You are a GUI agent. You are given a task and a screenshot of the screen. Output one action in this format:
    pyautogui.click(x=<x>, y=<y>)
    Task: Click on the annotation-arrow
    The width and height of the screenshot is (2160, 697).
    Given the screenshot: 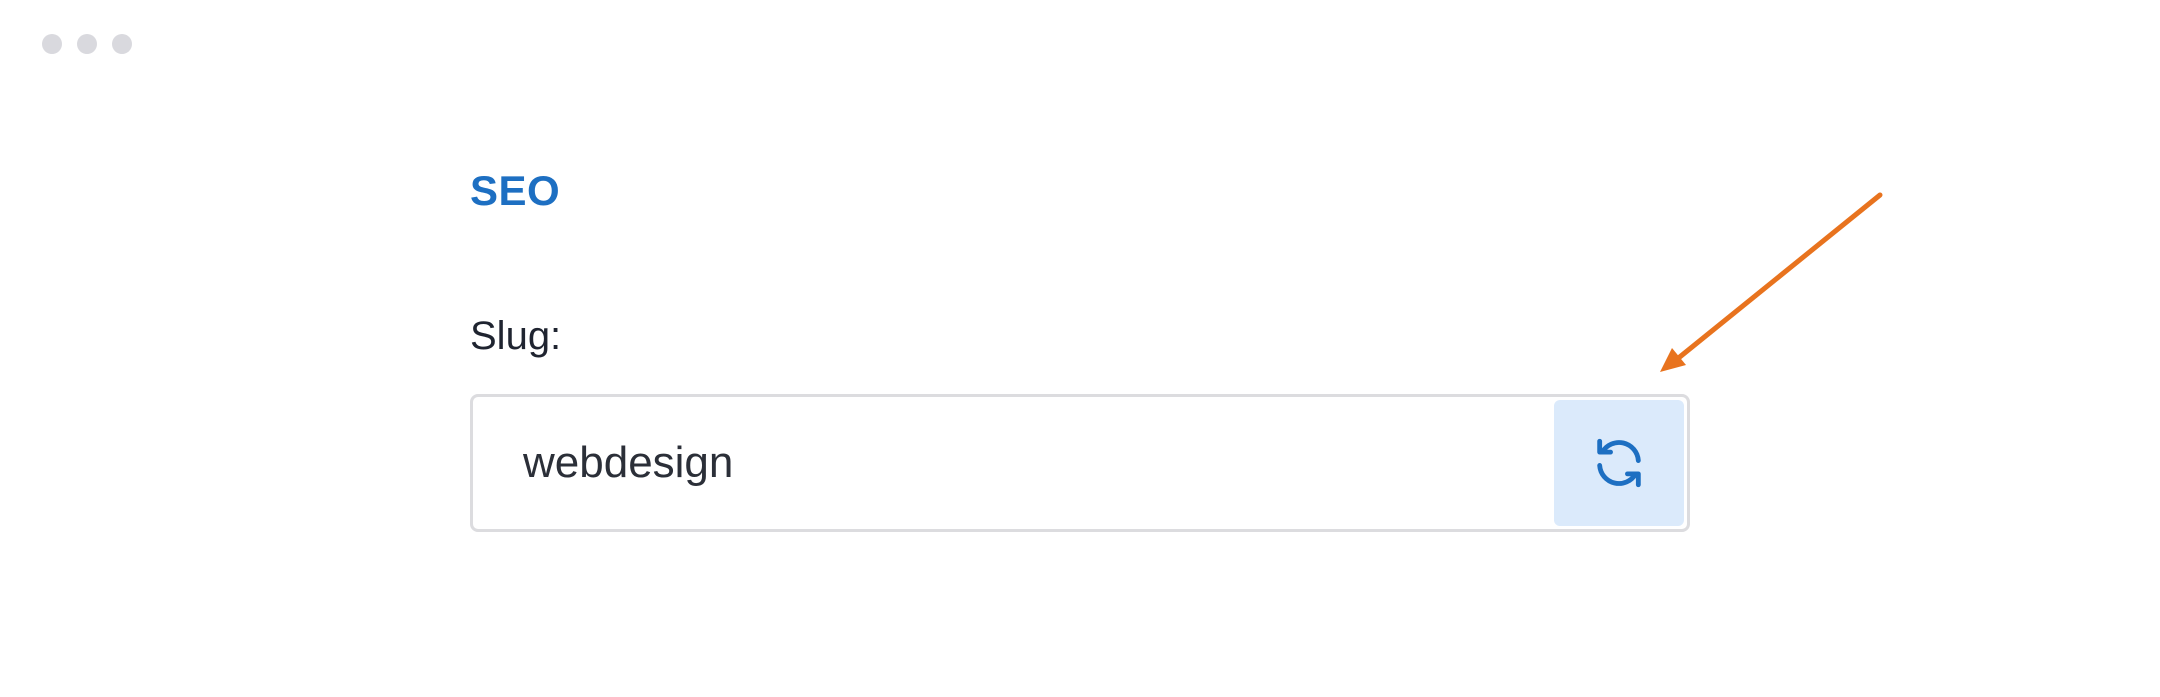 What is the action you would take?
    pyautogui.click(x=1771, y=282)
    